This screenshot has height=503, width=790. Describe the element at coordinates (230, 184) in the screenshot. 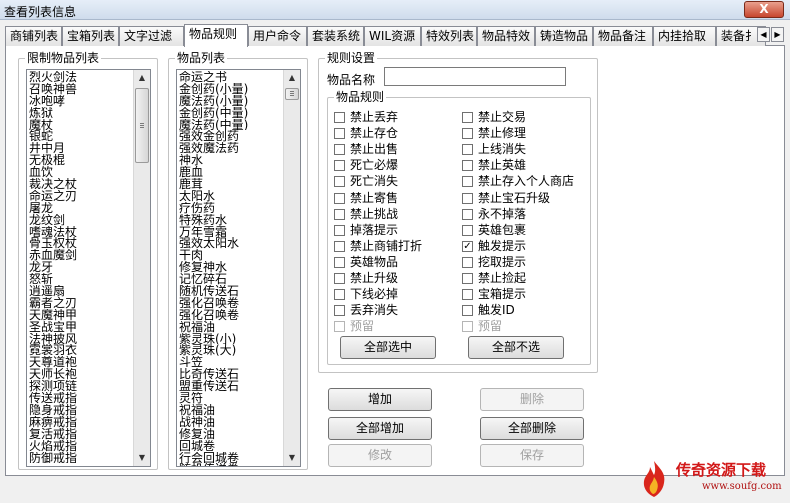

I see `list-item: 鹿茸` at that location.